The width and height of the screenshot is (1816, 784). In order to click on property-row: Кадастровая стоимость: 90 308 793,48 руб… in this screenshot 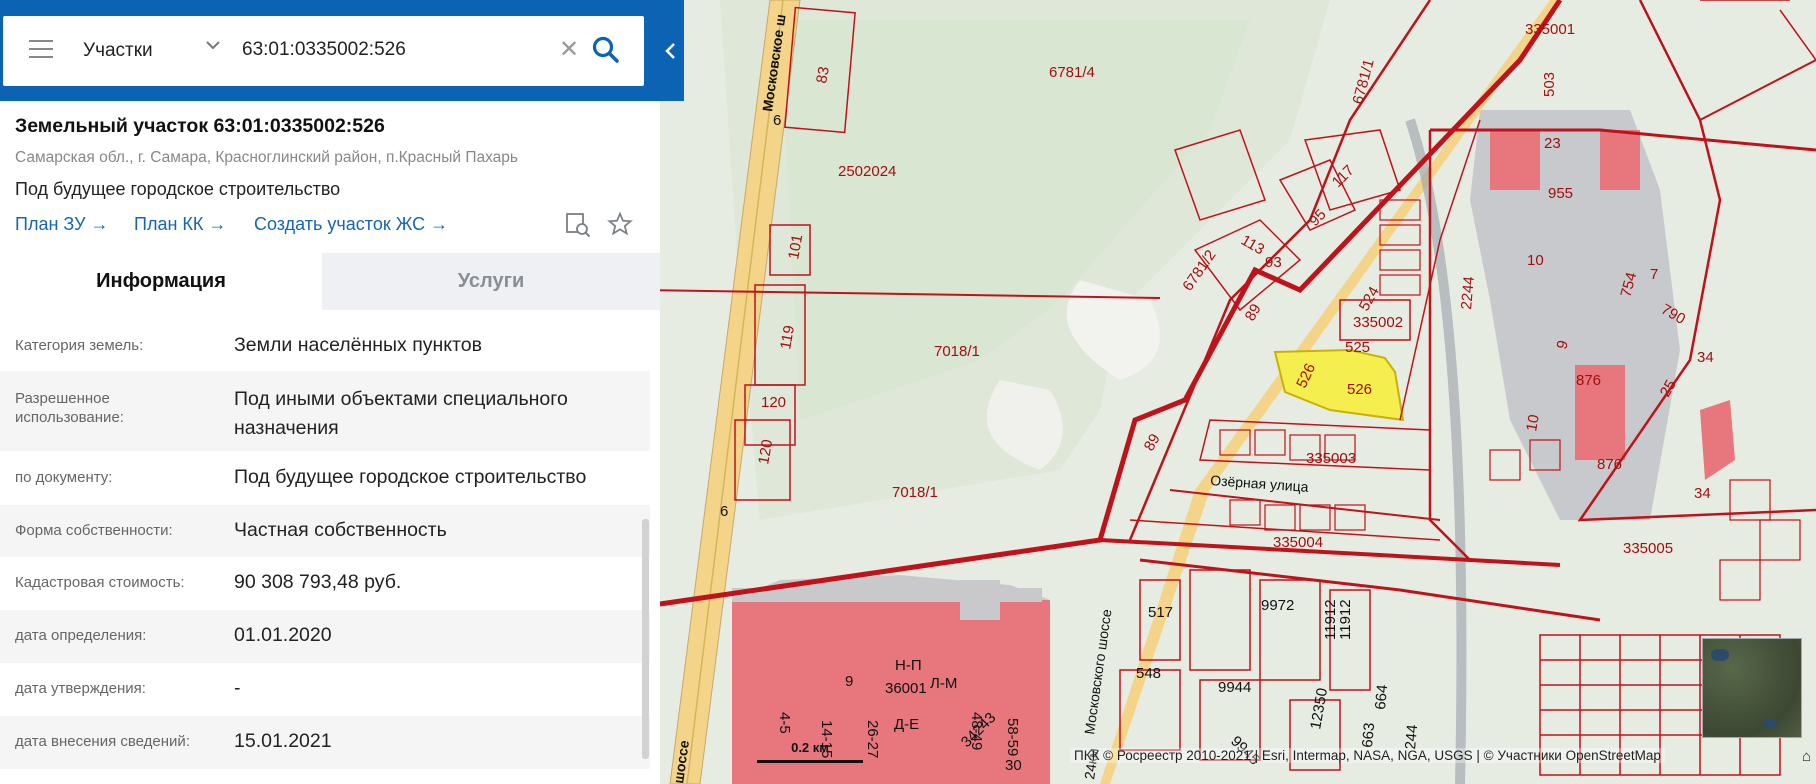, I will do `click(325, 583)`.